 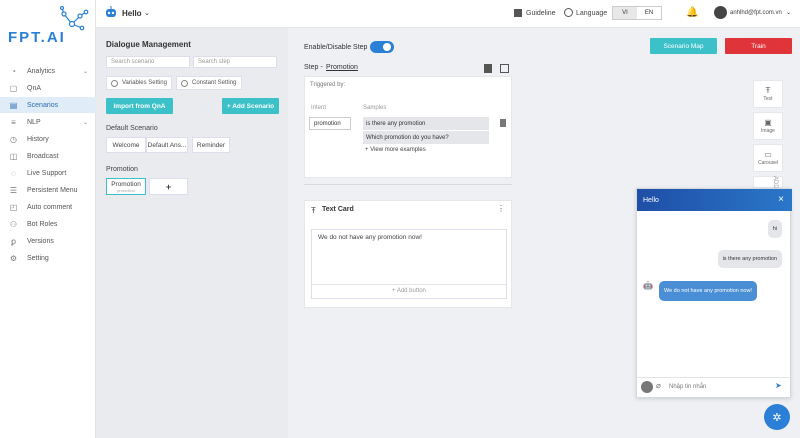 What do you see at coordinates (168, 186) in the screenshot?
I see `add-block-button: +` at bounding box center [168, 186].